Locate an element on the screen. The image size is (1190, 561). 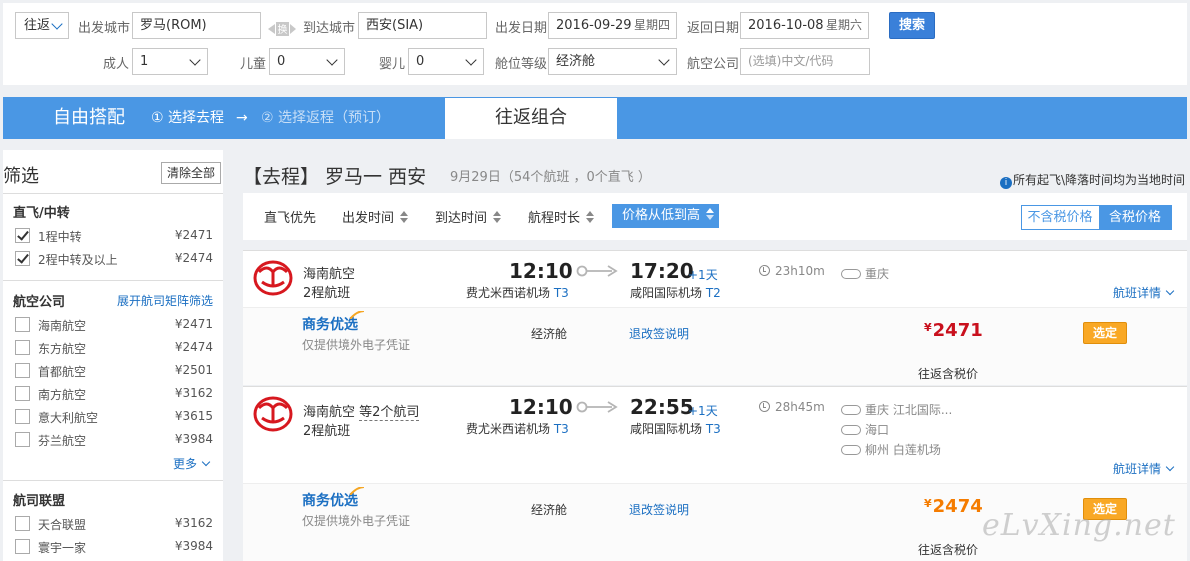
expand-airline-matrix-link: 展开航司矩阵筛选 is located at coordinates (165, 300).